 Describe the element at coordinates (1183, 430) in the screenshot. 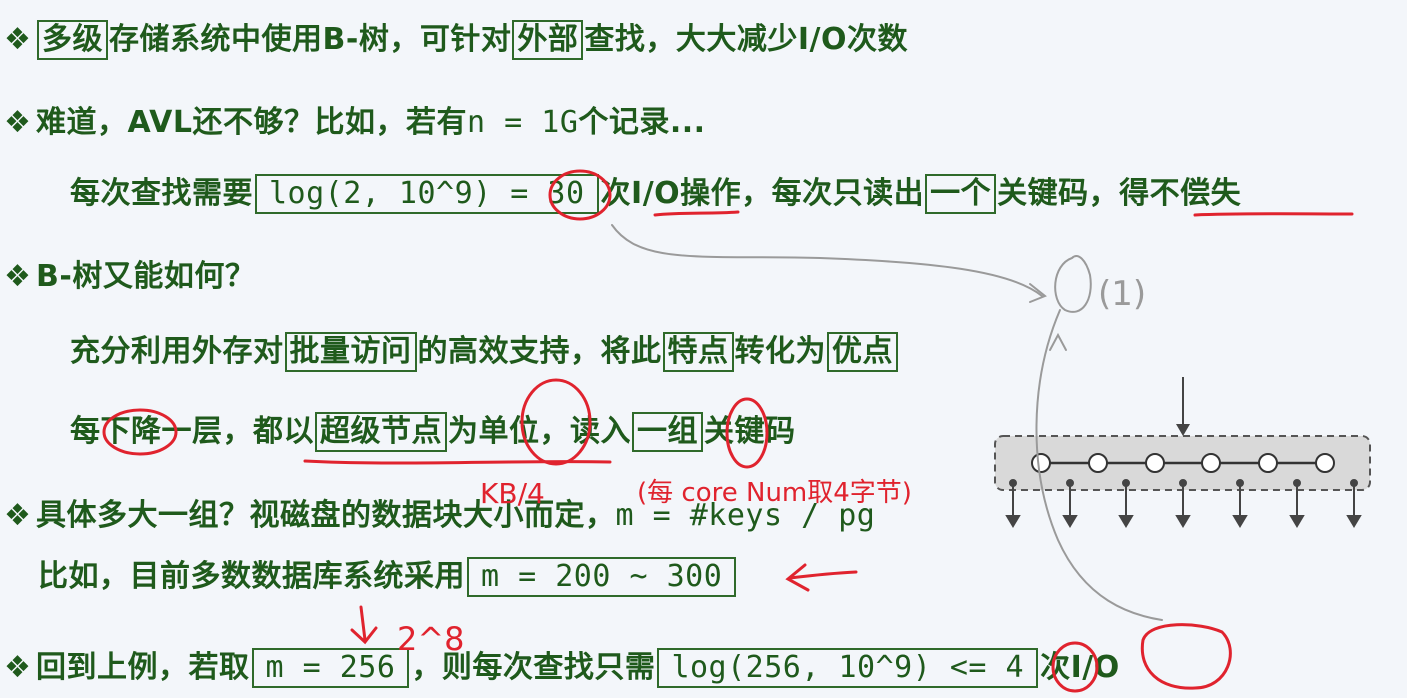

I see `incoming-arrow-head` at that location.